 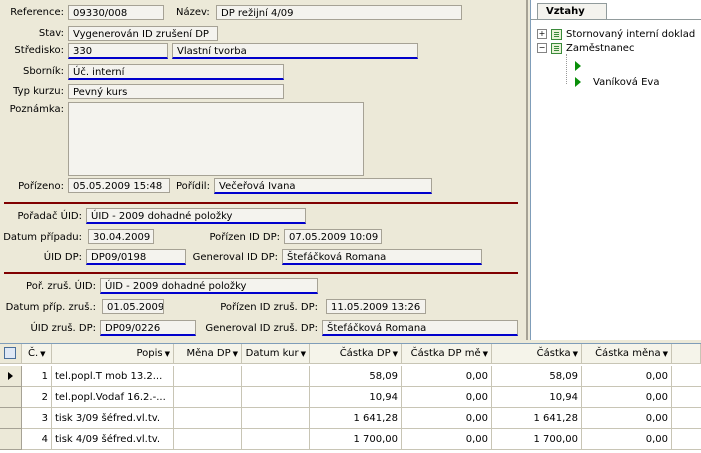 What do you see at coordinates (617, 83) in the screenshot?
I see `tree-child-vanikova: Vaníková Eva` at bounding box center [617, 83].